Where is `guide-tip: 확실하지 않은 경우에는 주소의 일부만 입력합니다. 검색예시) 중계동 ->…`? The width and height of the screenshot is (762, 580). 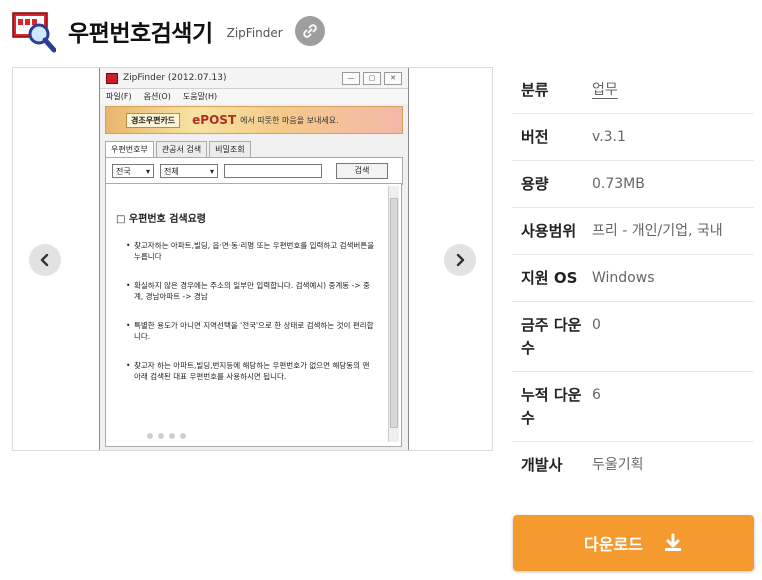
guide-tip: 확실하지 않은 경우에는 주소의 일부만 입력합니다. 검색예시) 중계동 ->… is located at coordinates (251, 291).